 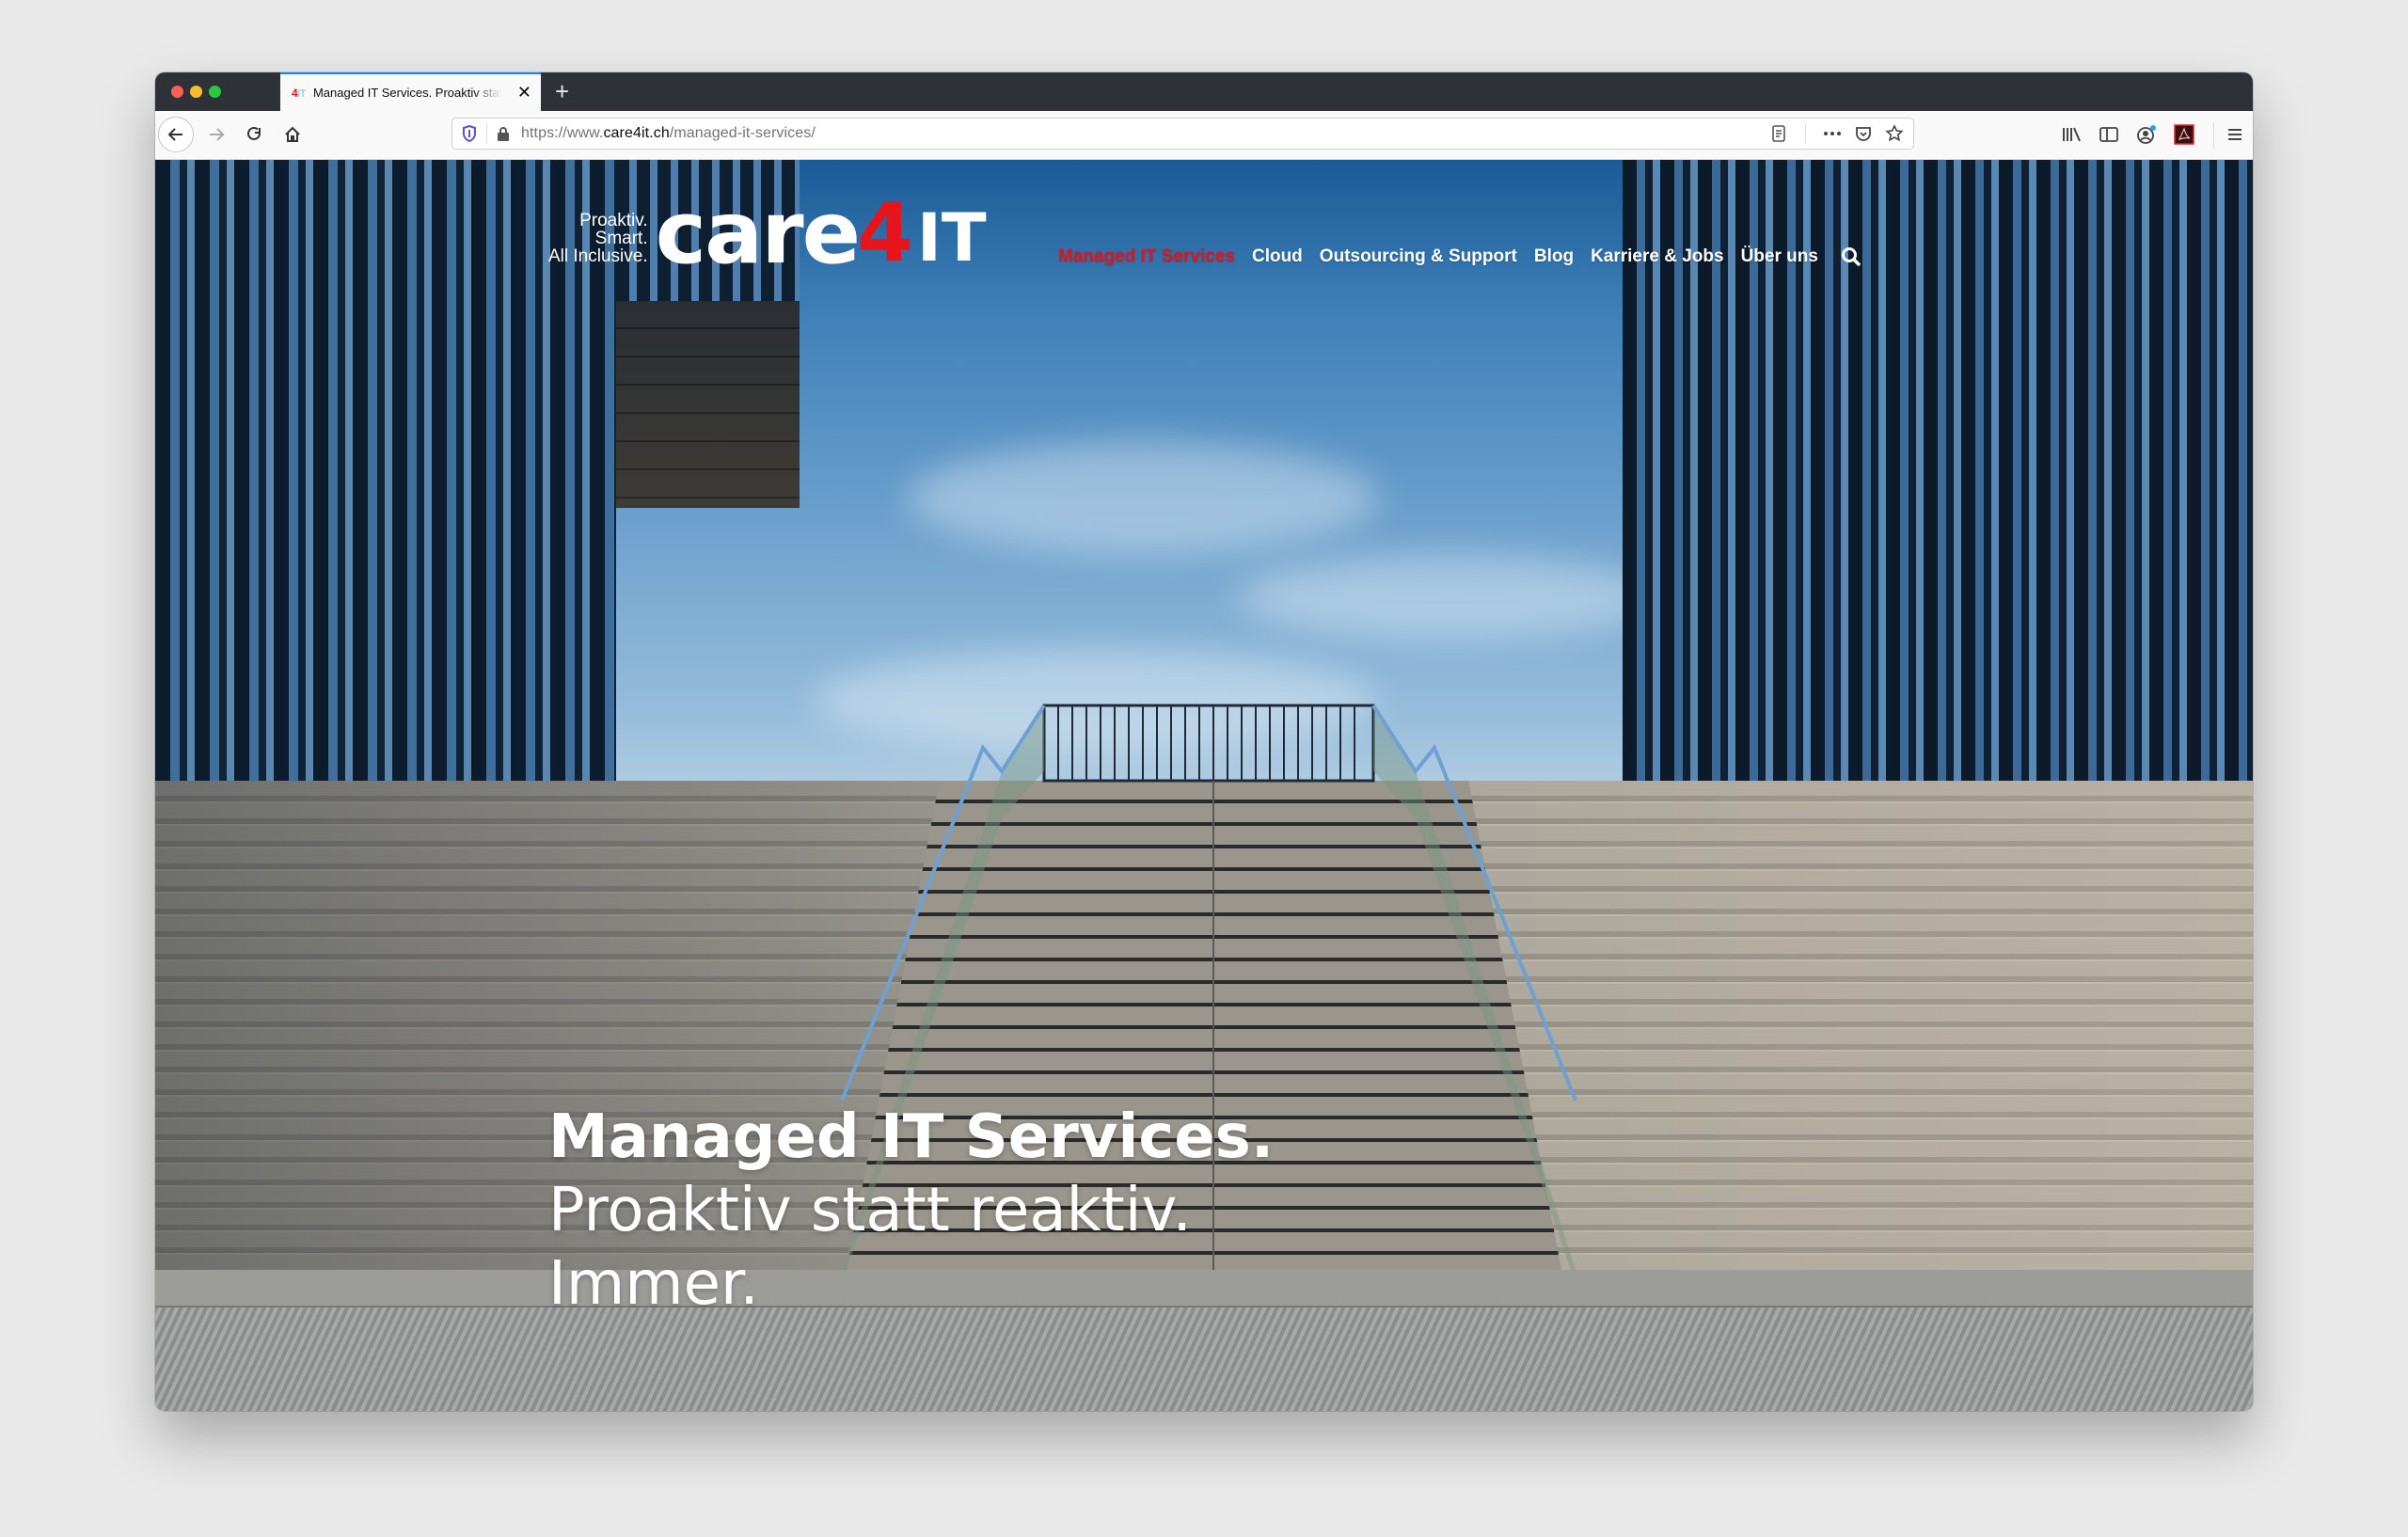 I want to click on reader-view-icon, so click(x=1779, y=133).